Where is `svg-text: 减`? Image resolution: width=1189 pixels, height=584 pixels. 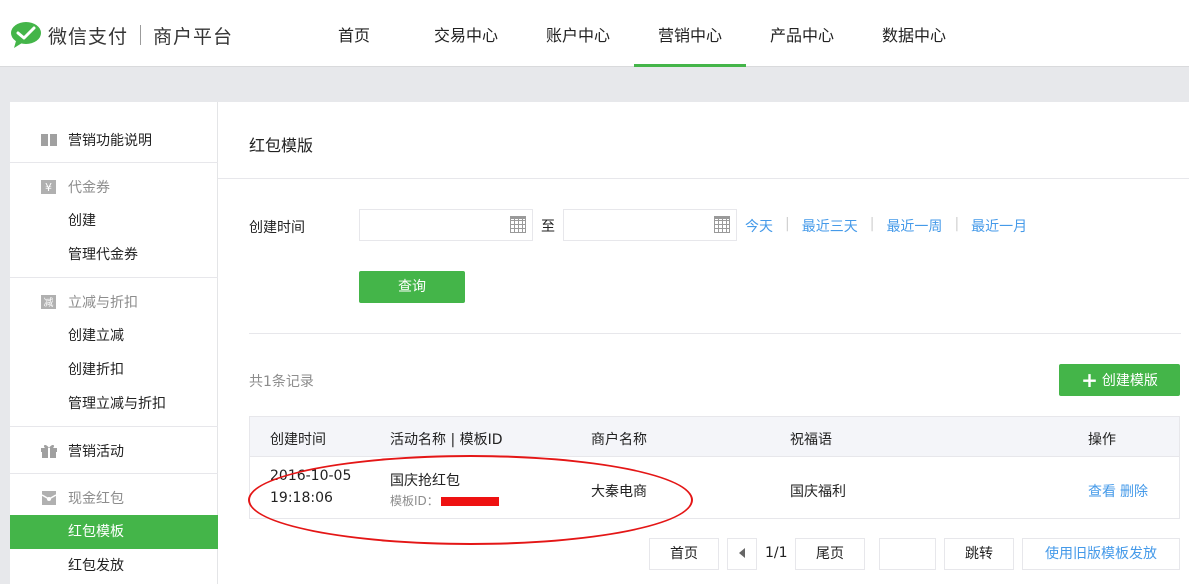 svg-text: 减 is located at coordinates (49, 303).